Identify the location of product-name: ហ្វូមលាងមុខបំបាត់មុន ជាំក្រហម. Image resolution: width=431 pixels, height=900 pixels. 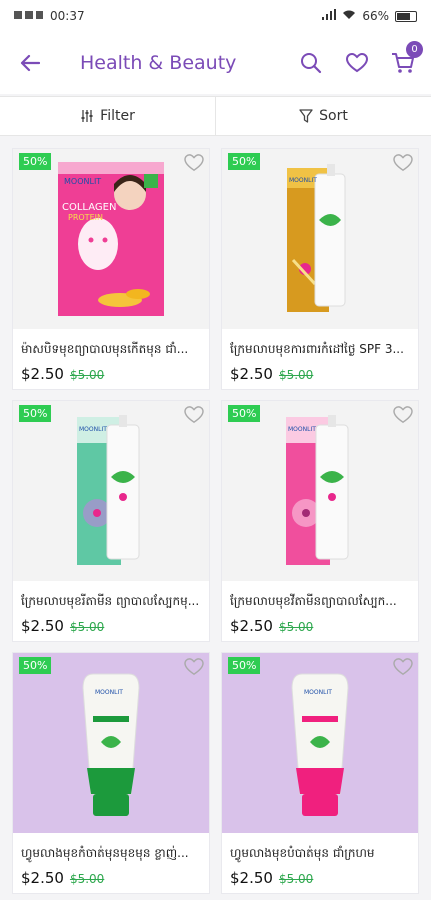
(302, 853).